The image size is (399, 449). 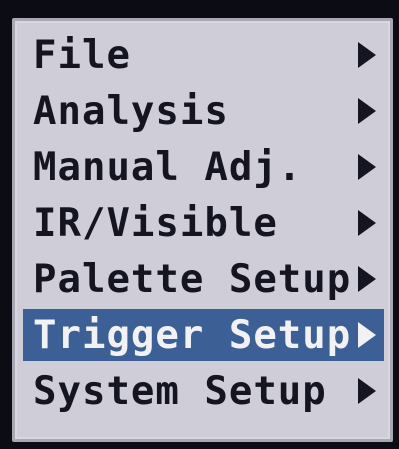 What do you see at coordinates (82, 55) in the screenshot?
I see `menu-item-label: File` at bounding box center [82, 55].